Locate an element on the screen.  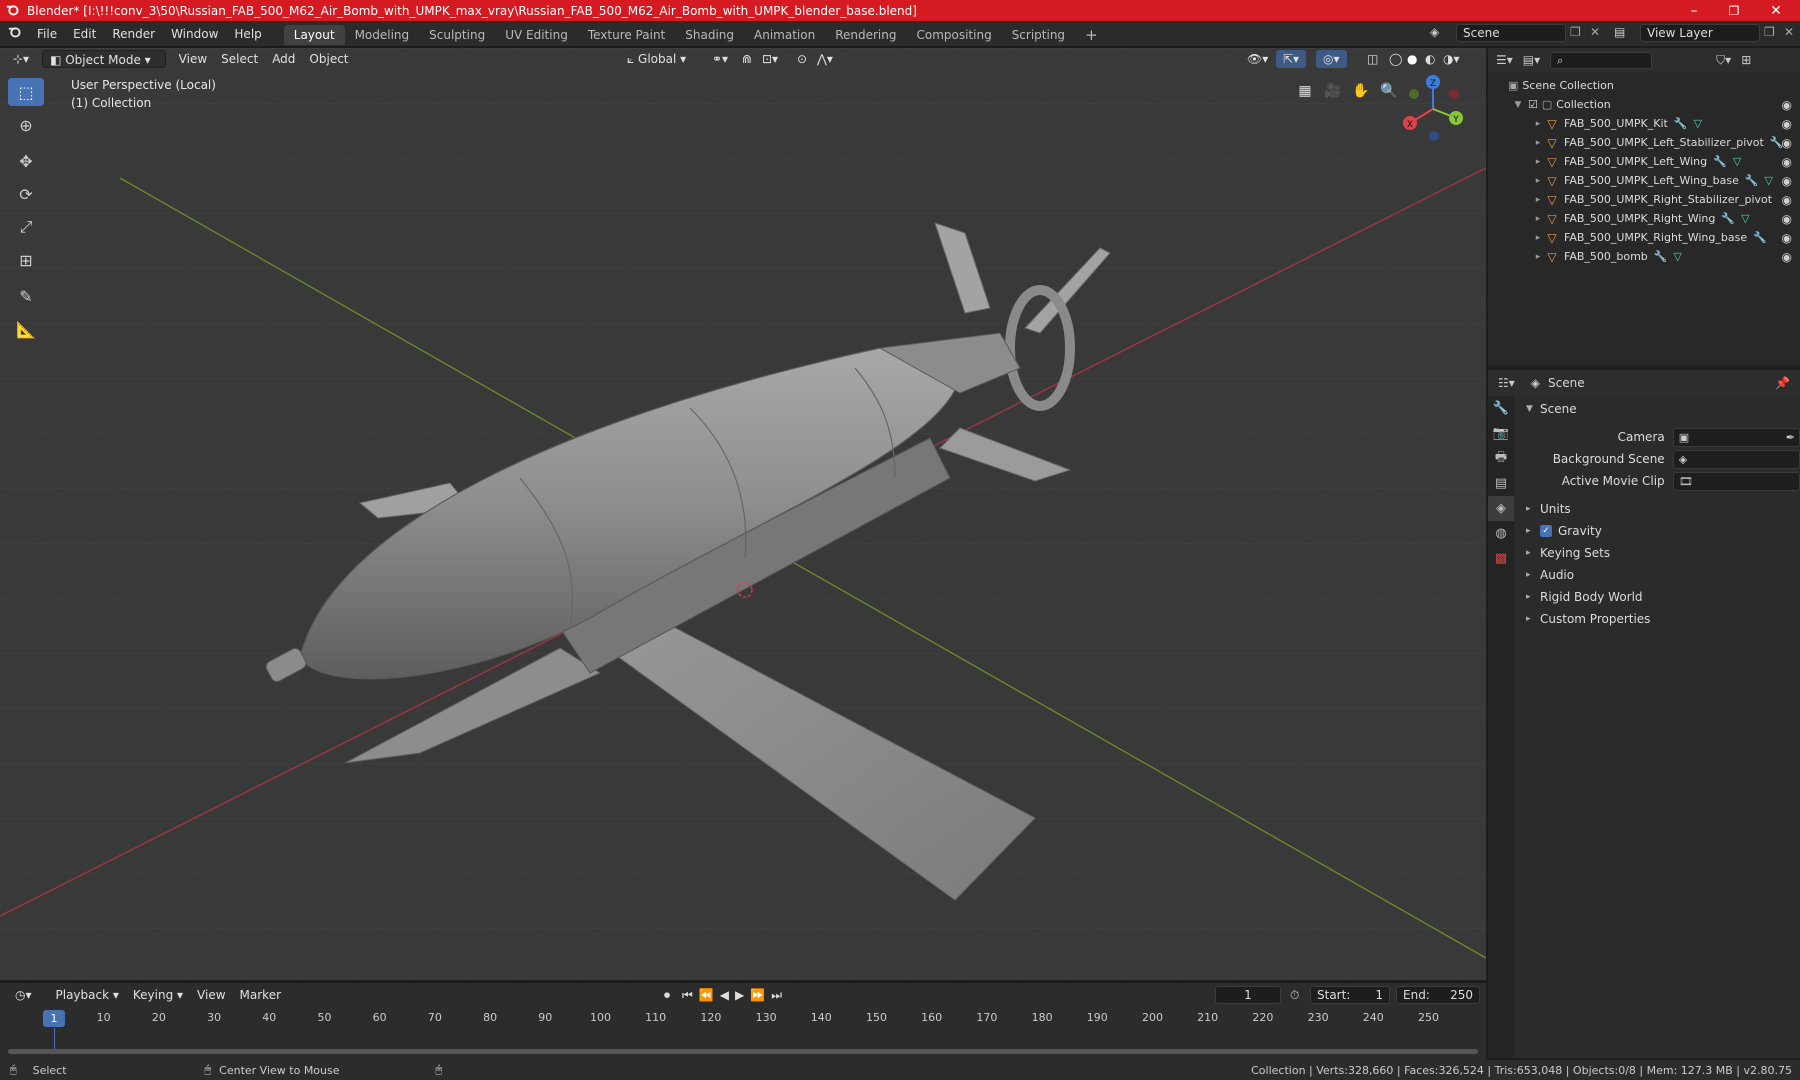
snap-target-icon: ⊡▾ is located at coordinates (770, 59).